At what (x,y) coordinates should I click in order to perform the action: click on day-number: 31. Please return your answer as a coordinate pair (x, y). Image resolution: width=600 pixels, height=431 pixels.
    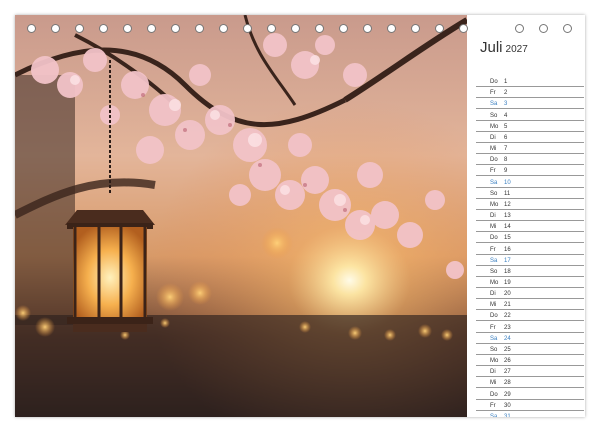
    Looking at the image, I should click on (507, 415).